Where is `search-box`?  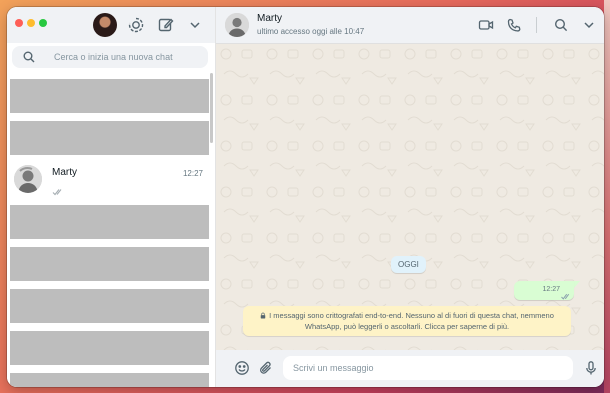 search-box is located at coordinates (110, 57).